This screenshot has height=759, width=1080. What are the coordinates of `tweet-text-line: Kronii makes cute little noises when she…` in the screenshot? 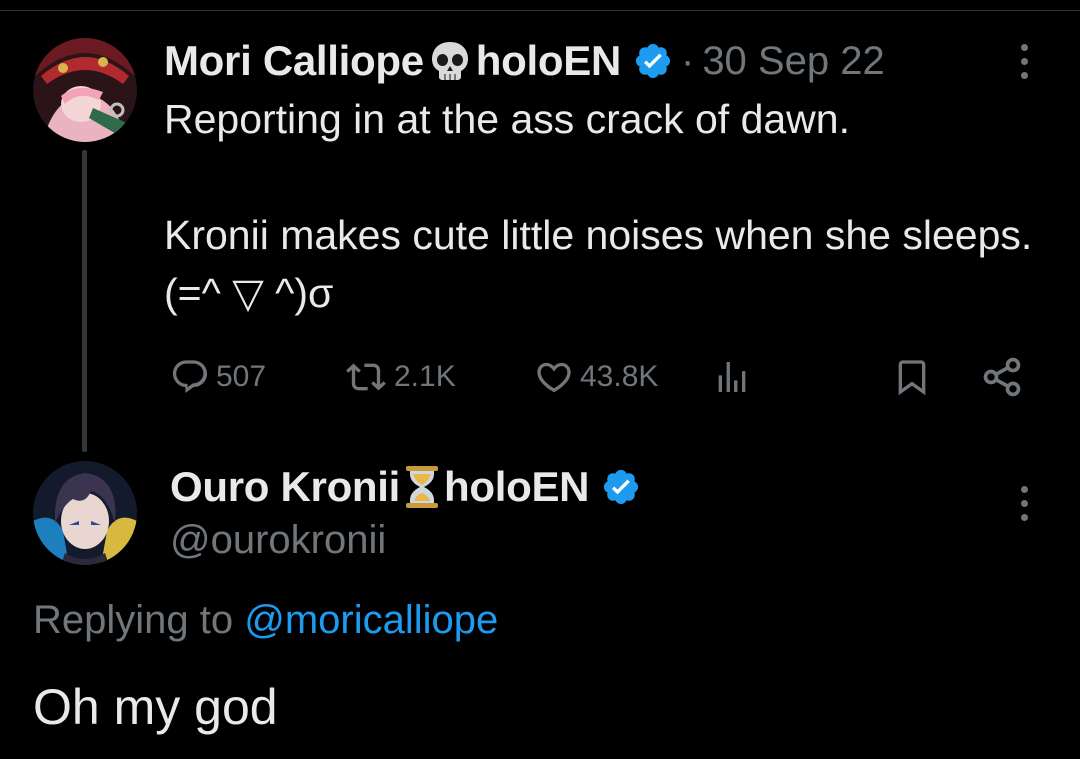 It's located at (598, 264).